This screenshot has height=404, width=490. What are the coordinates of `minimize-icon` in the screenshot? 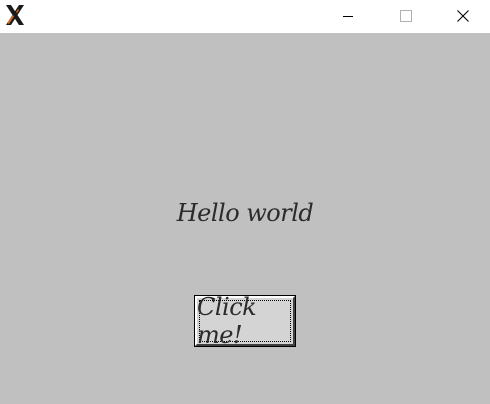 It's located at (348, 16).